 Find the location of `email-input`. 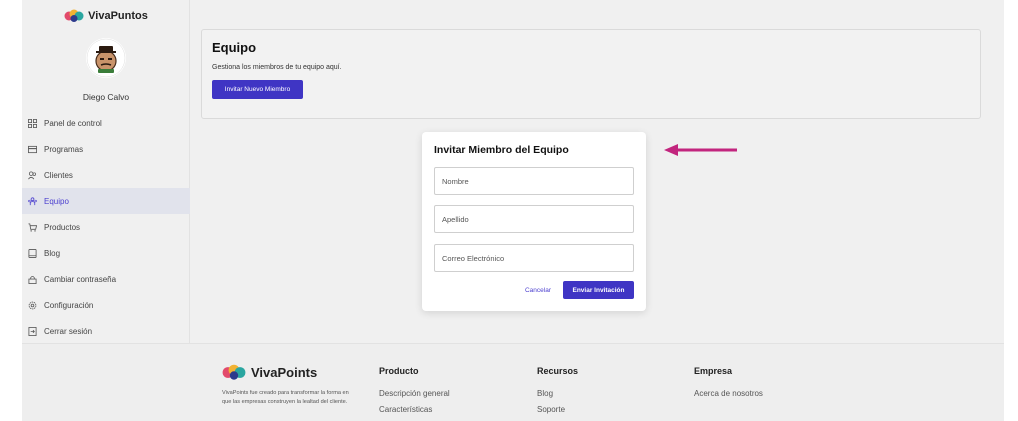

email-input is located at coordinates (534, 258).